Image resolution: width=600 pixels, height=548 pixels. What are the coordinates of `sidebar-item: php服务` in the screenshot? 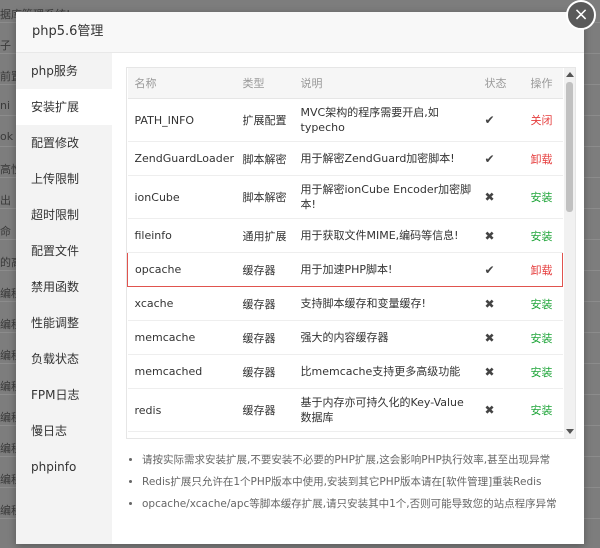 It's located at (64, 71).